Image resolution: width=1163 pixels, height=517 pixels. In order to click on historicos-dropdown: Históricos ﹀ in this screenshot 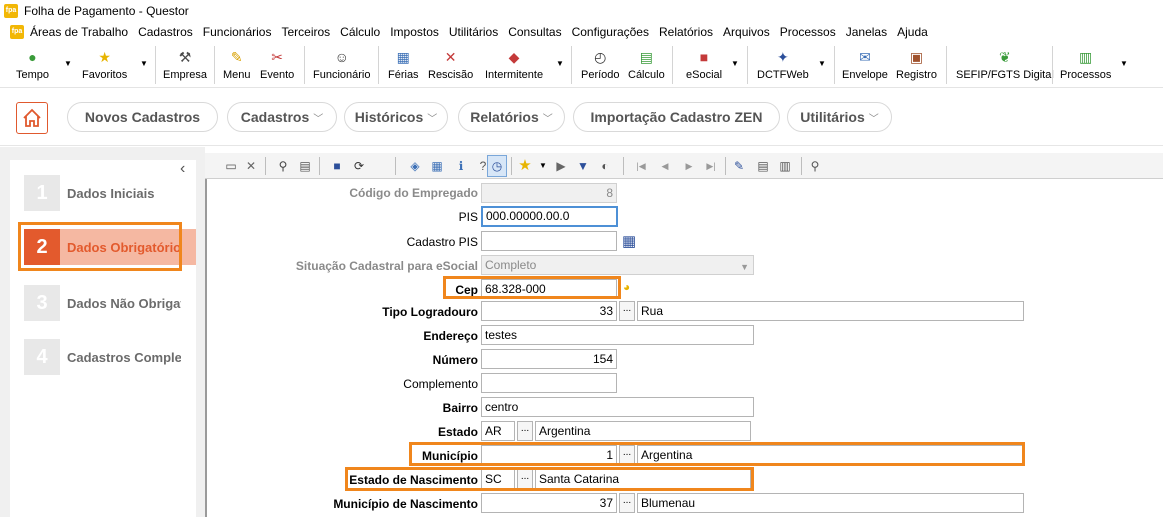, I will do `click(396, 117)`.